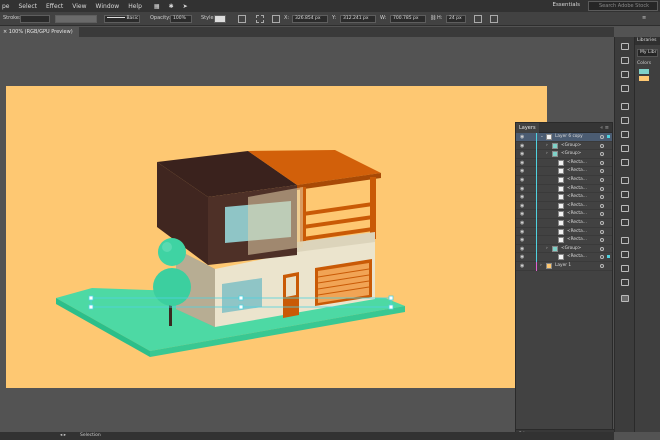 Image resolution: width=660 pixels, height=440 pixels. I want to click on close-icon: ×, so click(5, 32).